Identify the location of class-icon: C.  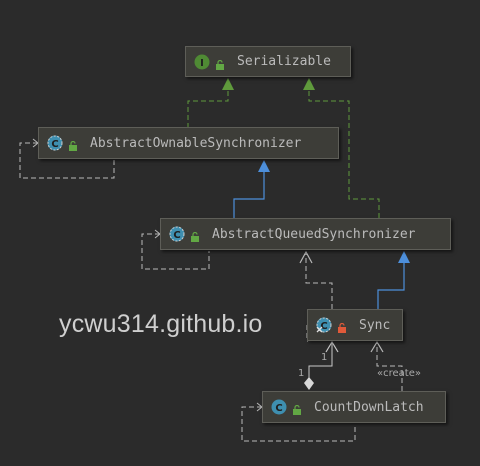
(279, 407).